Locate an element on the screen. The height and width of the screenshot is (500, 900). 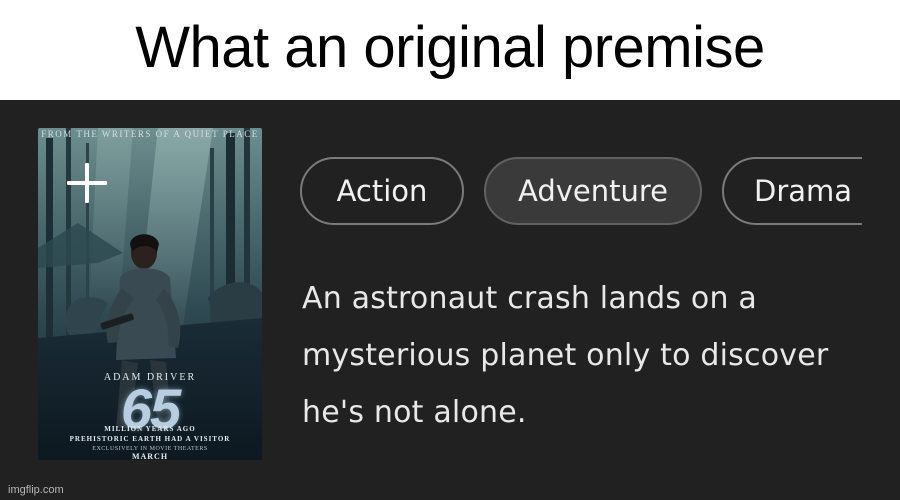
plus-icon is located at coordinates (87, 183).